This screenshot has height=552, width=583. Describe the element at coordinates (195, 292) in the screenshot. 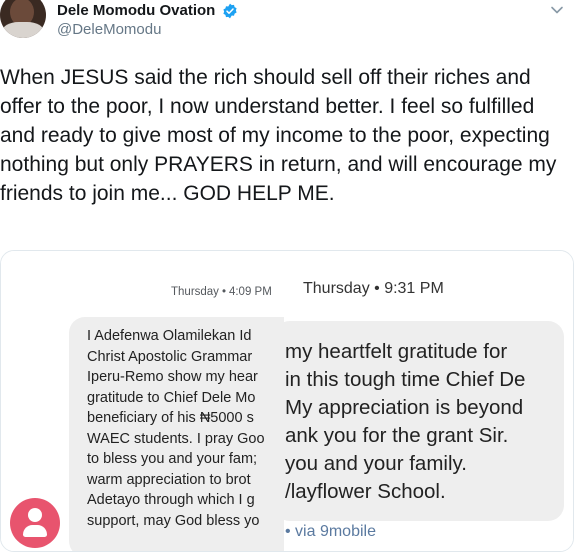

I see `left-timestamp-day: Thursday` at that location.